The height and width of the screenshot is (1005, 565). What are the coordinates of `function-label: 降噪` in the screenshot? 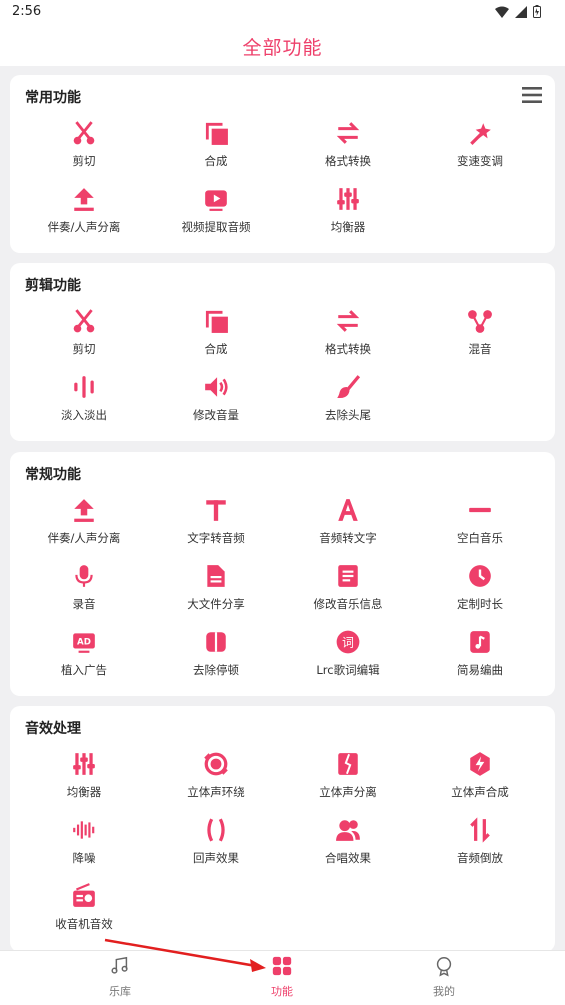 It's located at (84, 858).